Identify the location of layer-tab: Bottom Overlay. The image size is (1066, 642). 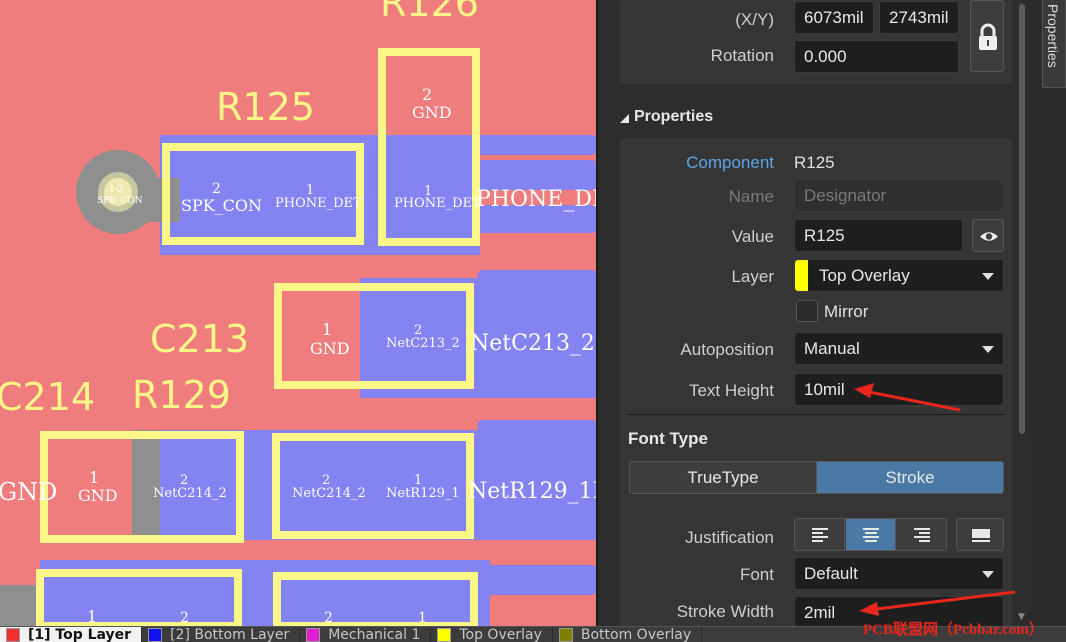
(628, 634).